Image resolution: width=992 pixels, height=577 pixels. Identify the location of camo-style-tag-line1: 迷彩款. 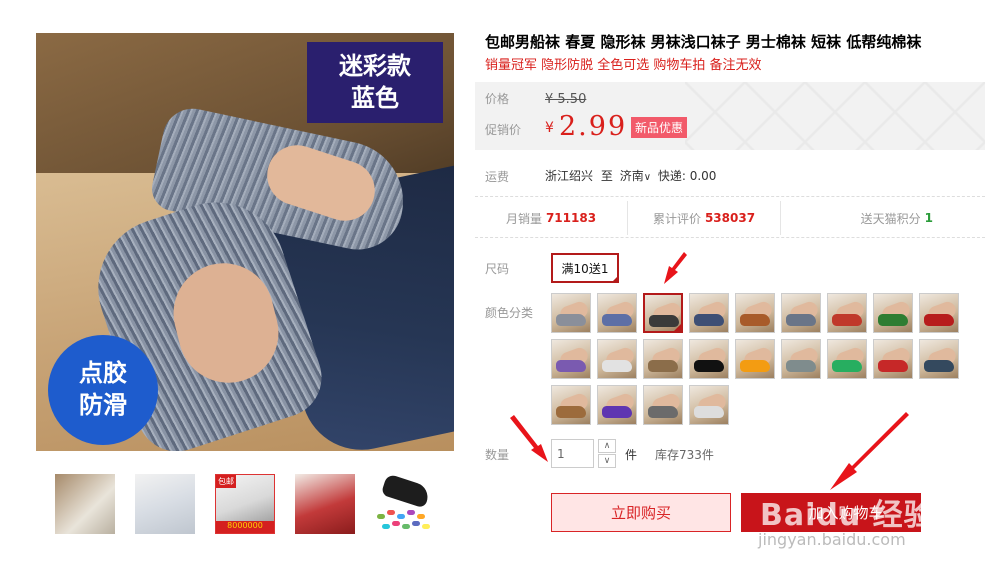
(375, 66).